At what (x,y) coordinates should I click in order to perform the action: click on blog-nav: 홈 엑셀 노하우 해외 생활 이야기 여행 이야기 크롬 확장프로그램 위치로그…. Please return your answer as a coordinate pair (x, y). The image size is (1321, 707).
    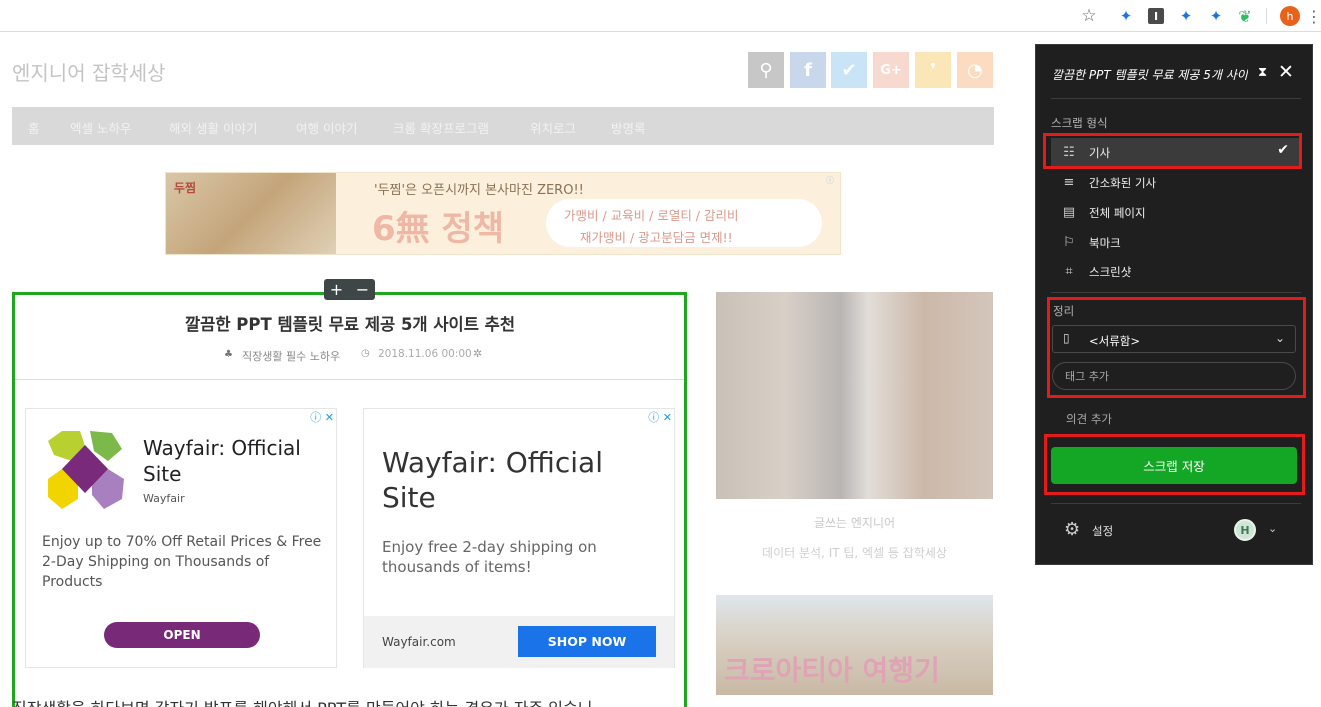
    Looking at the image, I should click on (503, 126).